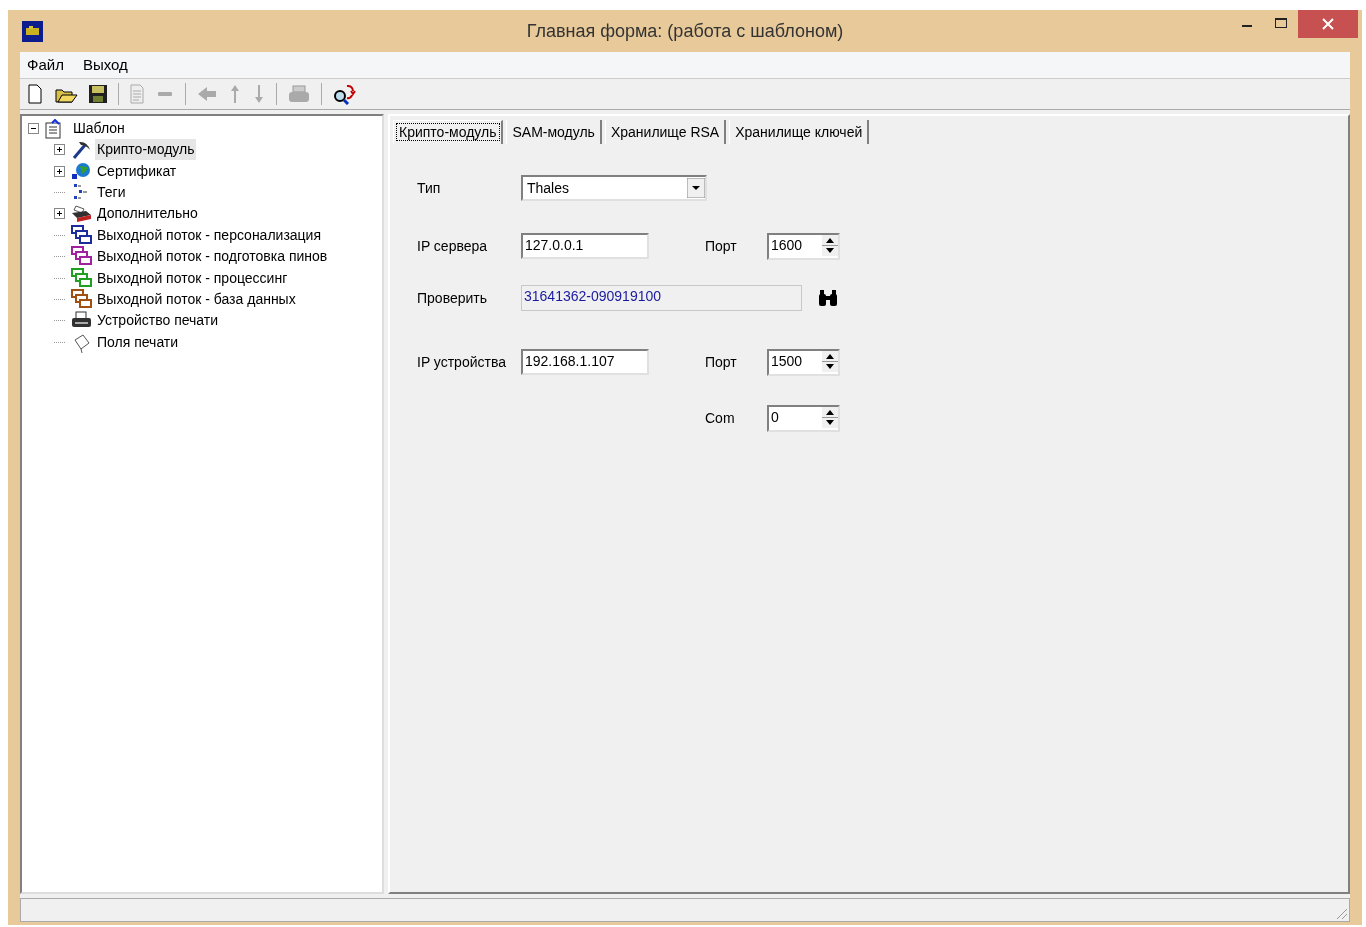 The width and height of the screenshot is (1366, 927). I want to click on new-file-icon, so click(35, 94).